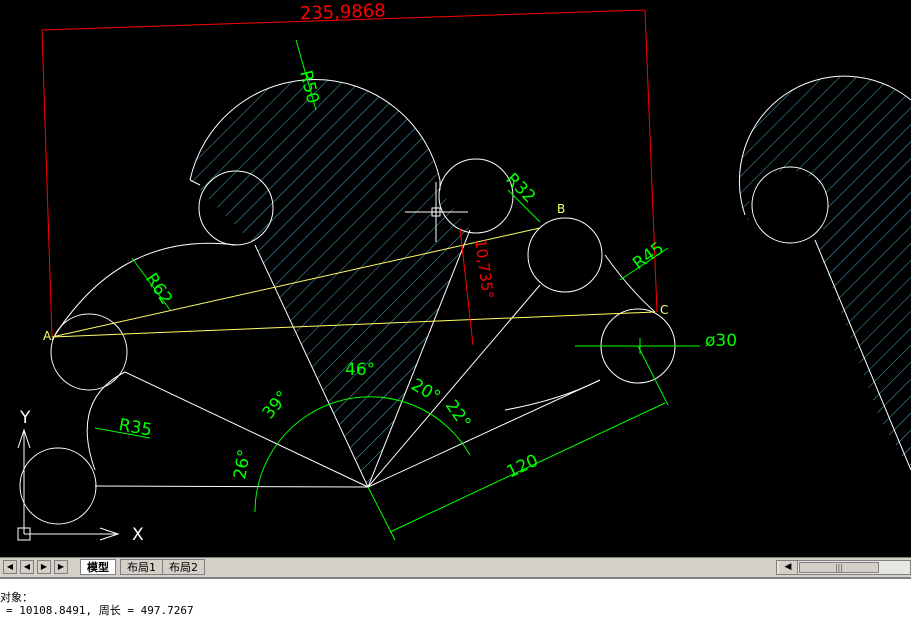  I want to click on command-line: 对象： = 10108.8491, 周长 = 497.7267, so click(455, 598).